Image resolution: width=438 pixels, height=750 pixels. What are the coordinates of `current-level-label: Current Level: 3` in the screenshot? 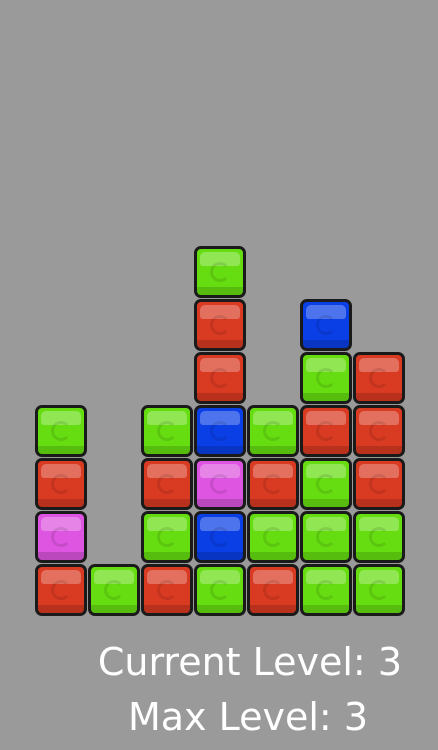 It's located at (249, 662).